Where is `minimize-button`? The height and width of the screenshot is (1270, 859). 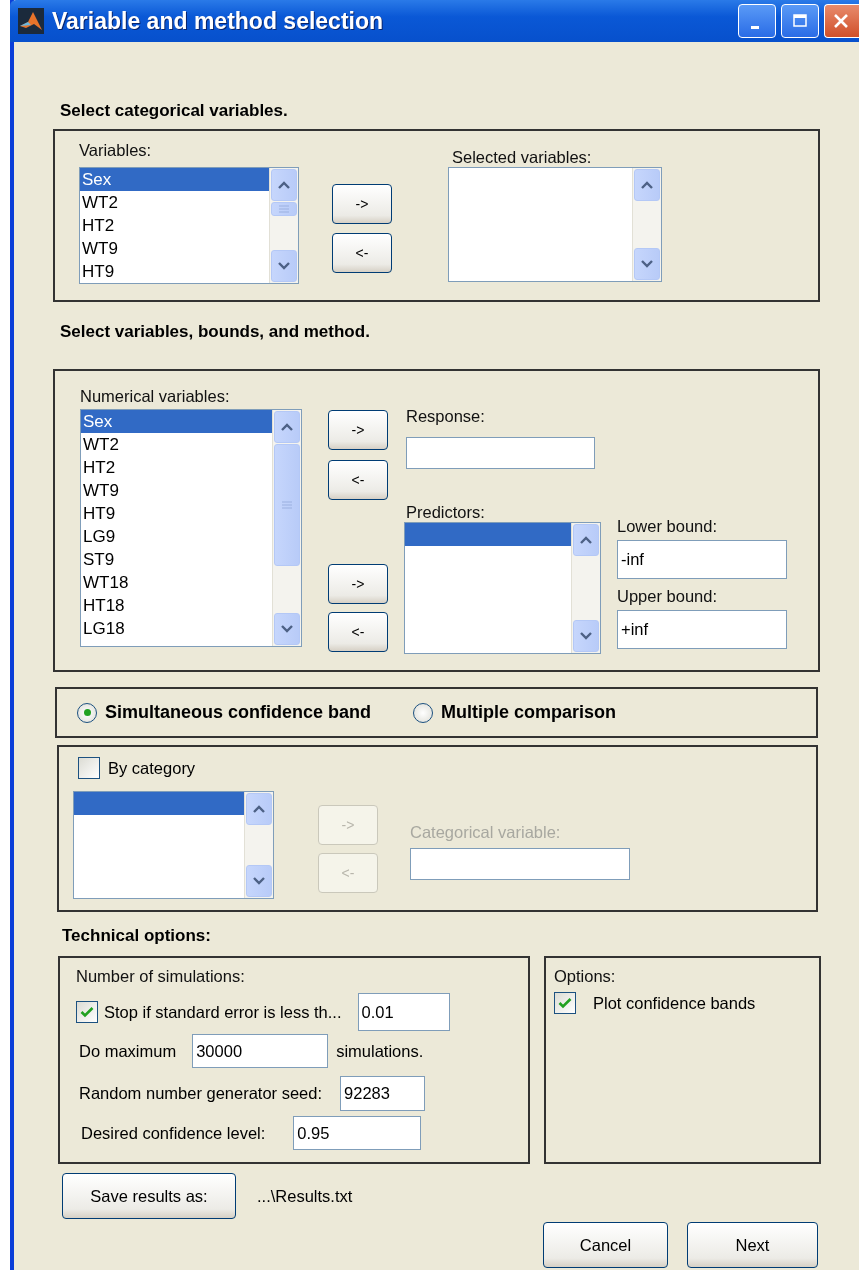 minimize-button is located at coordinates (757, 21).